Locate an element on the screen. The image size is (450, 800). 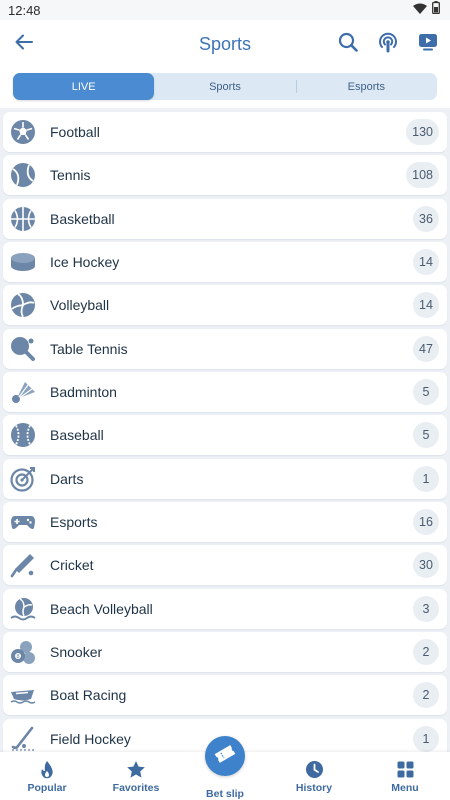
sport-row-football: Football 130 is located at coordinates (225, 132).